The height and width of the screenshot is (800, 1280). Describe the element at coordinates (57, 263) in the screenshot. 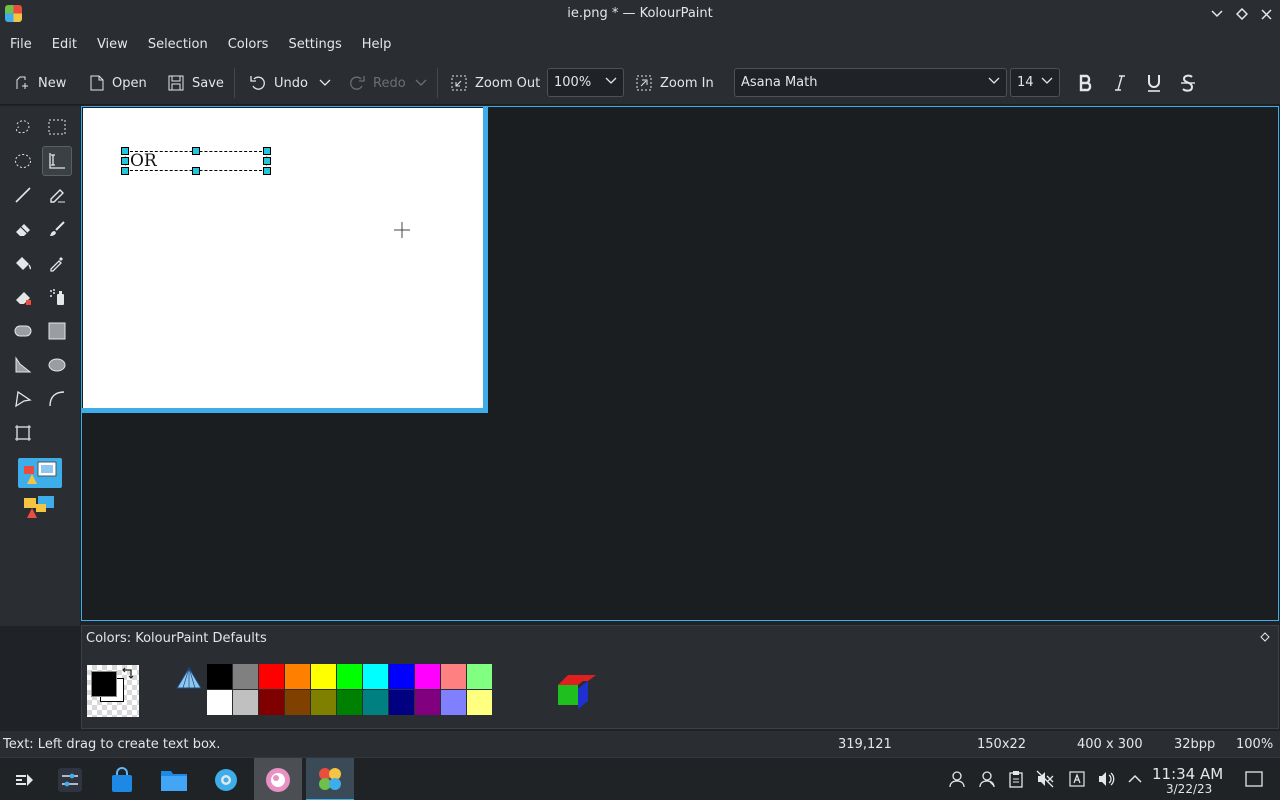

I see `color-picker-tool` at that location.